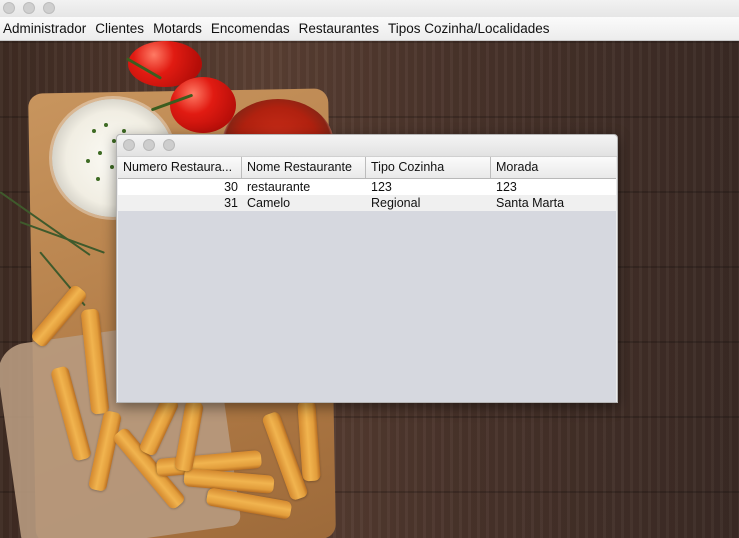 This screenshot has height=538, width=739. What do you see at coordinates (304, 167) in the screenshot?
I see `column-header-nome: Nome Restaurante` at bounding box center [304, 167].